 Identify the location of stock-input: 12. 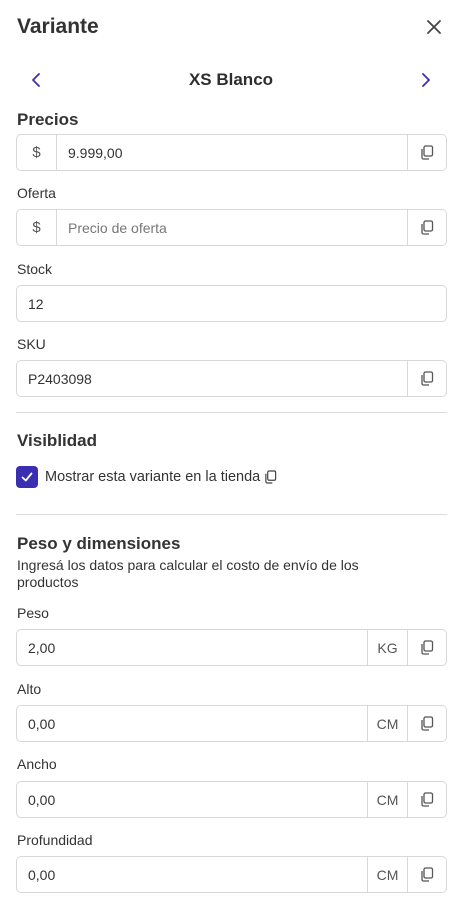
(231, 303).